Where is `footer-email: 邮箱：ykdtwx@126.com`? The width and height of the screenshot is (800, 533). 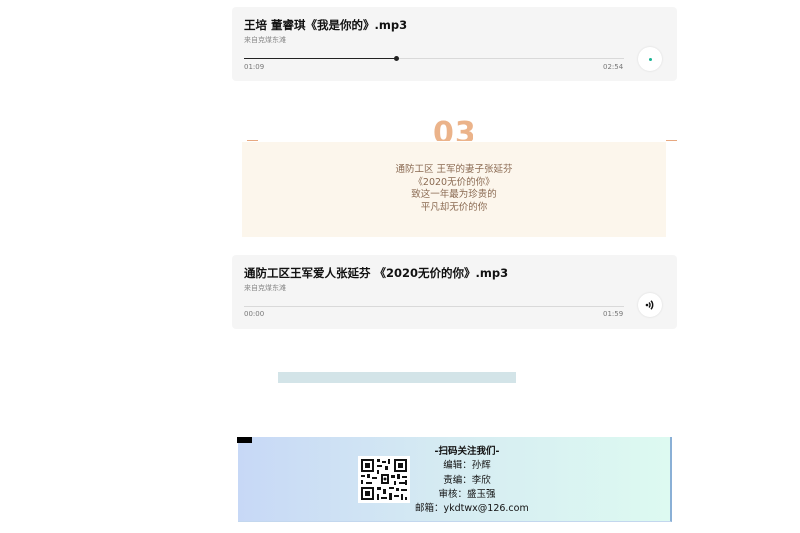 footer-email: 邮箱：ykdtwx@126.com is located at coordinates (472, 509).